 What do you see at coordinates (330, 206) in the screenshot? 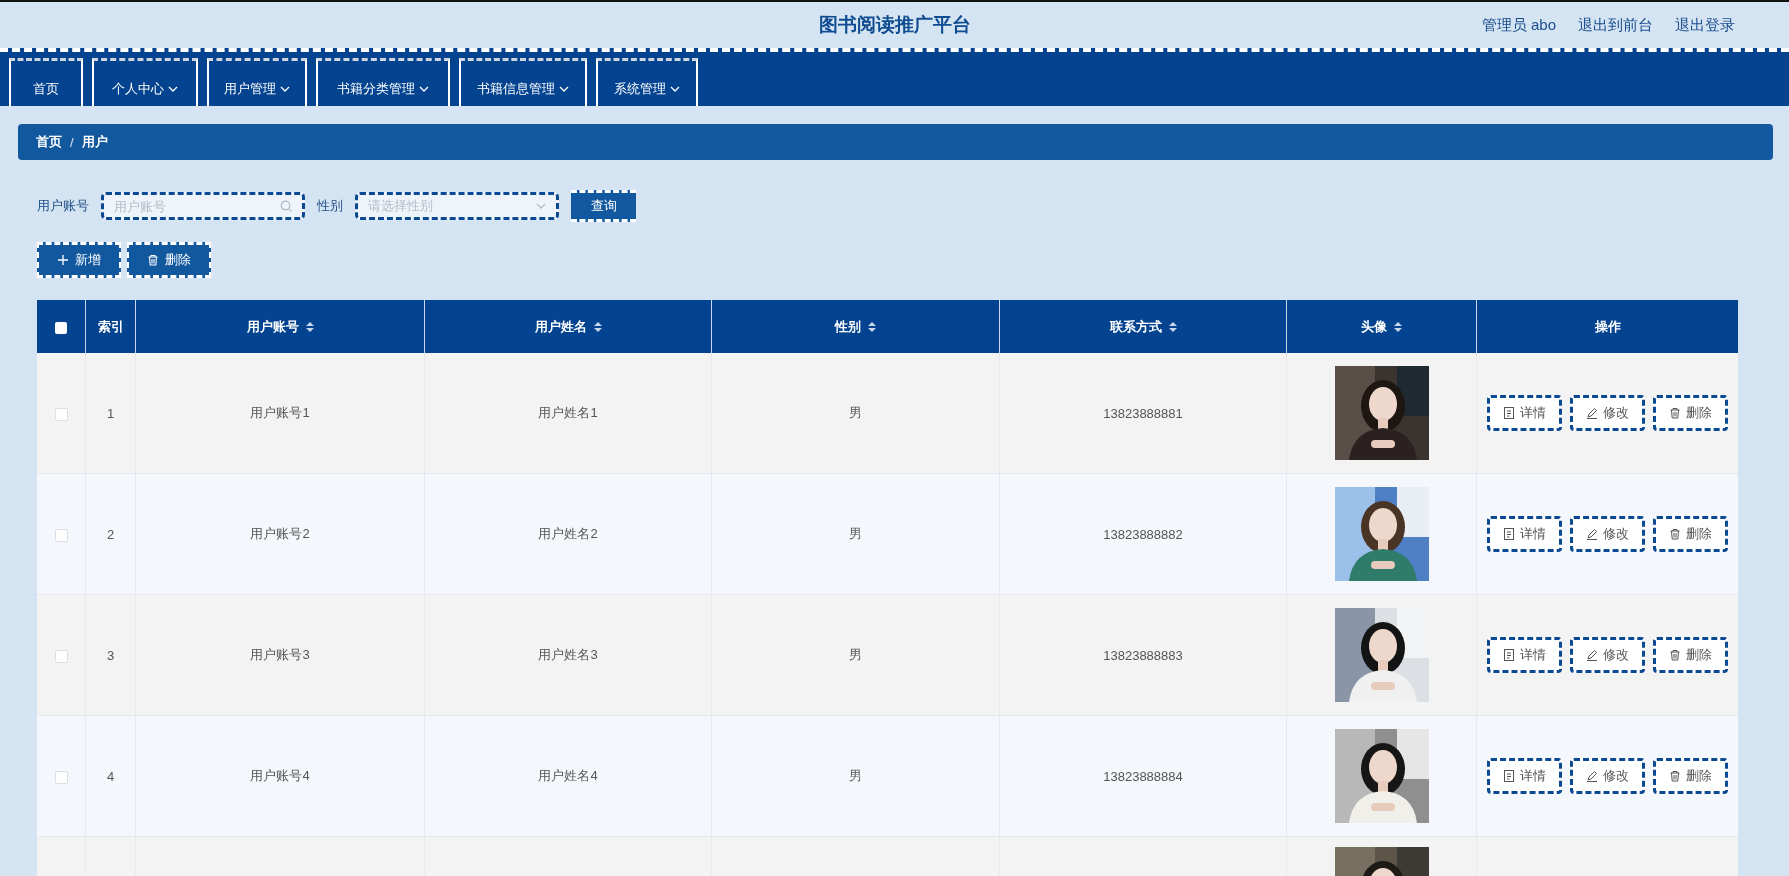
I see `field-label: 性别` at bounding box center [330, 206].